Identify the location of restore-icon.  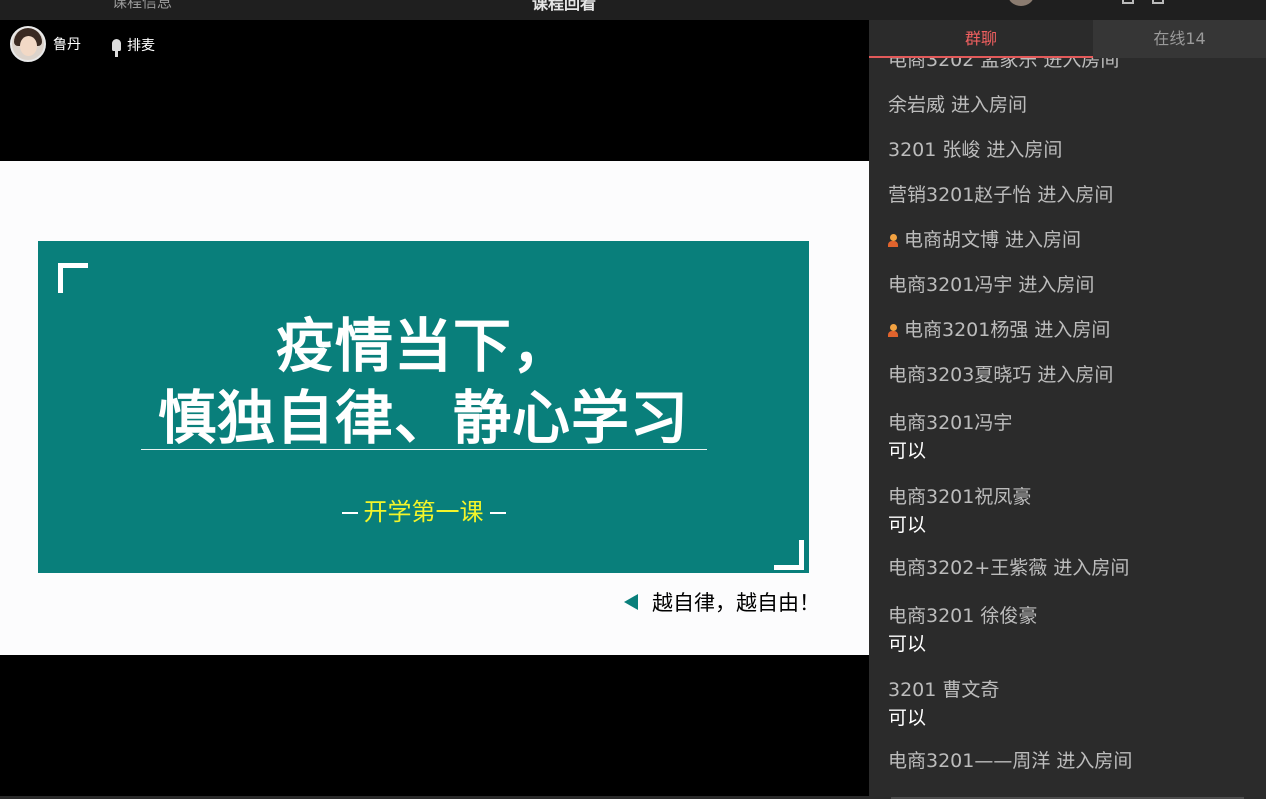
(1158, 2).